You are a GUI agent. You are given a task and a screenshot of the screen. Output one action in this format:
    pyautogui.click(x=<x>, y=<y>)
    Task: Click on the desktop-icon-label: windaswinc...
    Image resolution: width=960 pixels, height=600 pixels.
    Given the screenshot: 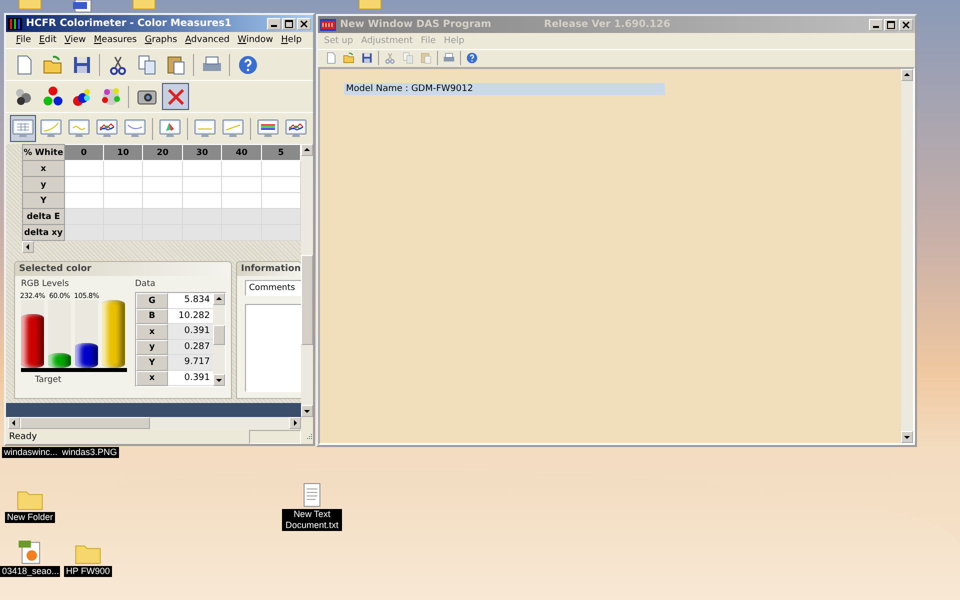 What is the action you would take?
    pyautogui.click(x=31, y=452)
    